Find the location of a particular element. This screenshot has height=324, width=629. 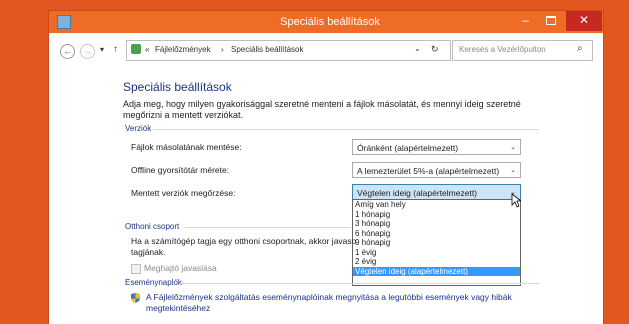

eventlogs-group-label: Eseménynaplók is located at coordinates (153, 282).